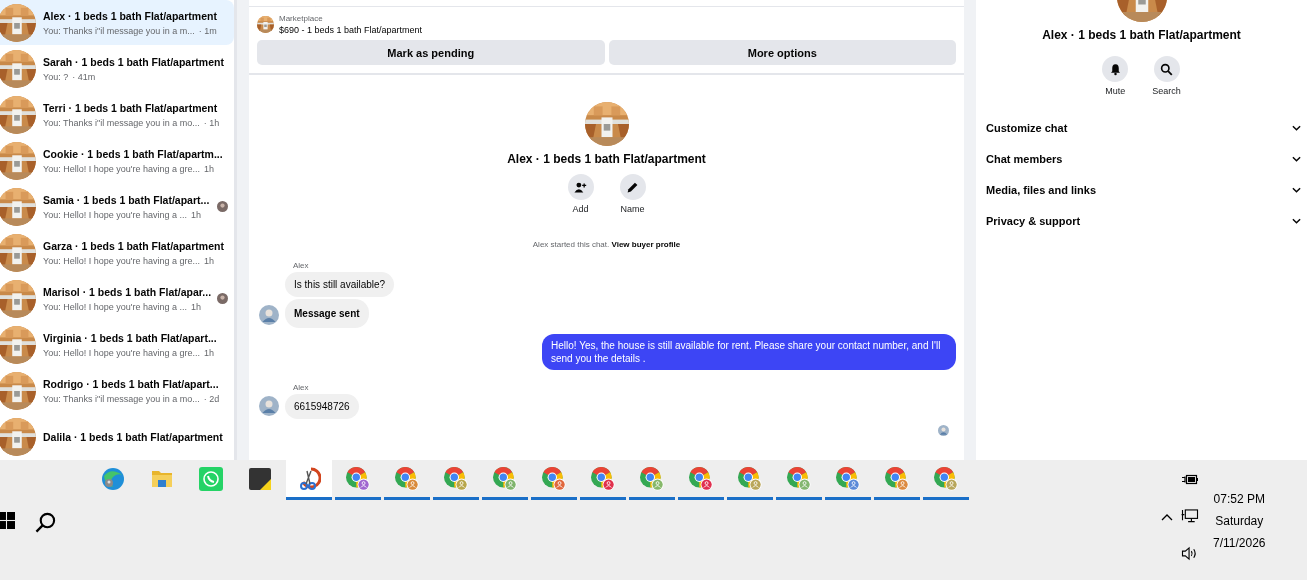 This screenshot has height=580, width=1307. I want to click on clock-day: Saturday, so click(1239, 521).